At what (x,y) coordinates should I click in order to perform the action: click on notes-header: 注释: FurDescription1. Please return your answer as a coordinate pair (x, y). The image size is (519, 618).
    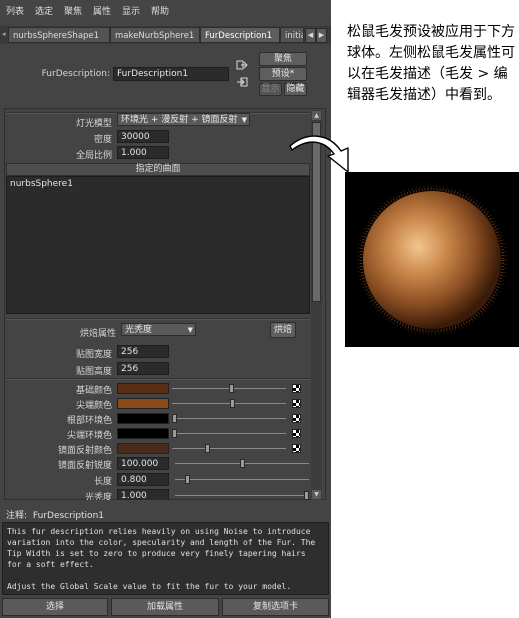
    Looking at the image, I should click on (55, 514).